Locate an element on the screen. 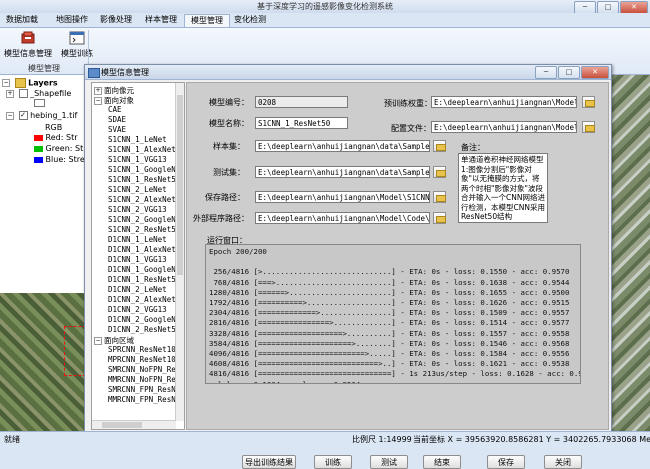  layer-hebing: − ✓ hebing_1.tif is located at coordinates (41, 115).